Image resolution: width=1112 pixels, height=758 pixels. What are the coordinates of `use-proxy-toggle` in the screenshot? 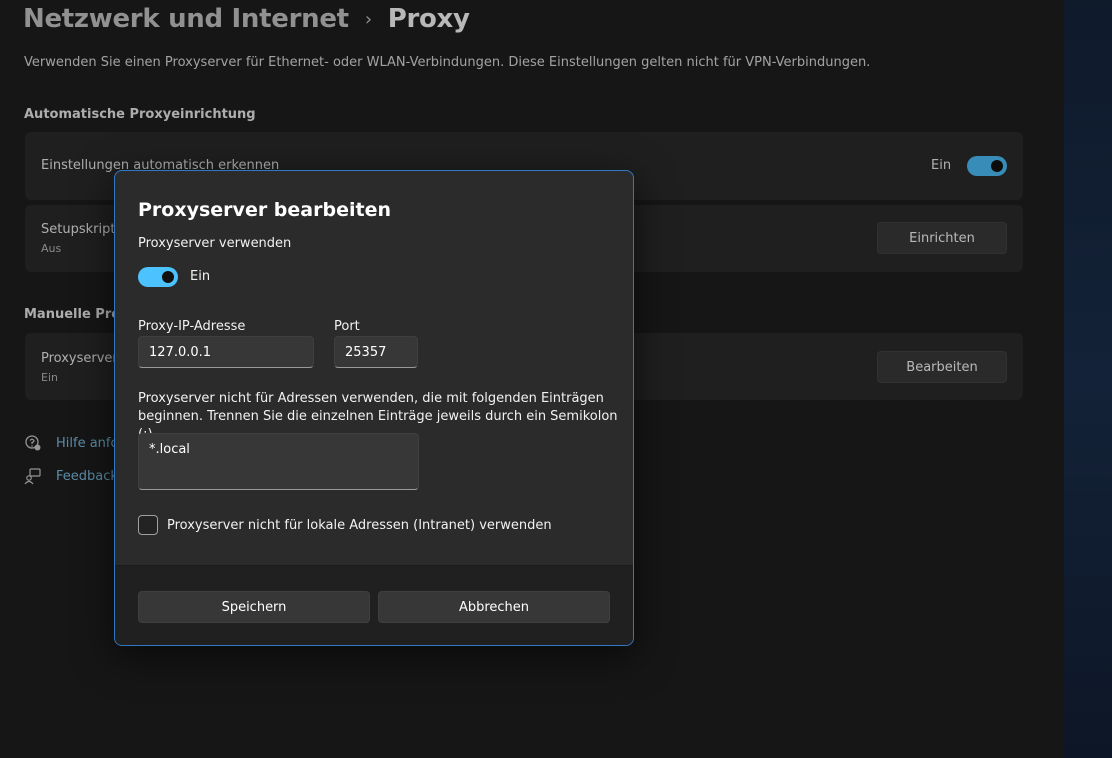 It's located at (158, 277).